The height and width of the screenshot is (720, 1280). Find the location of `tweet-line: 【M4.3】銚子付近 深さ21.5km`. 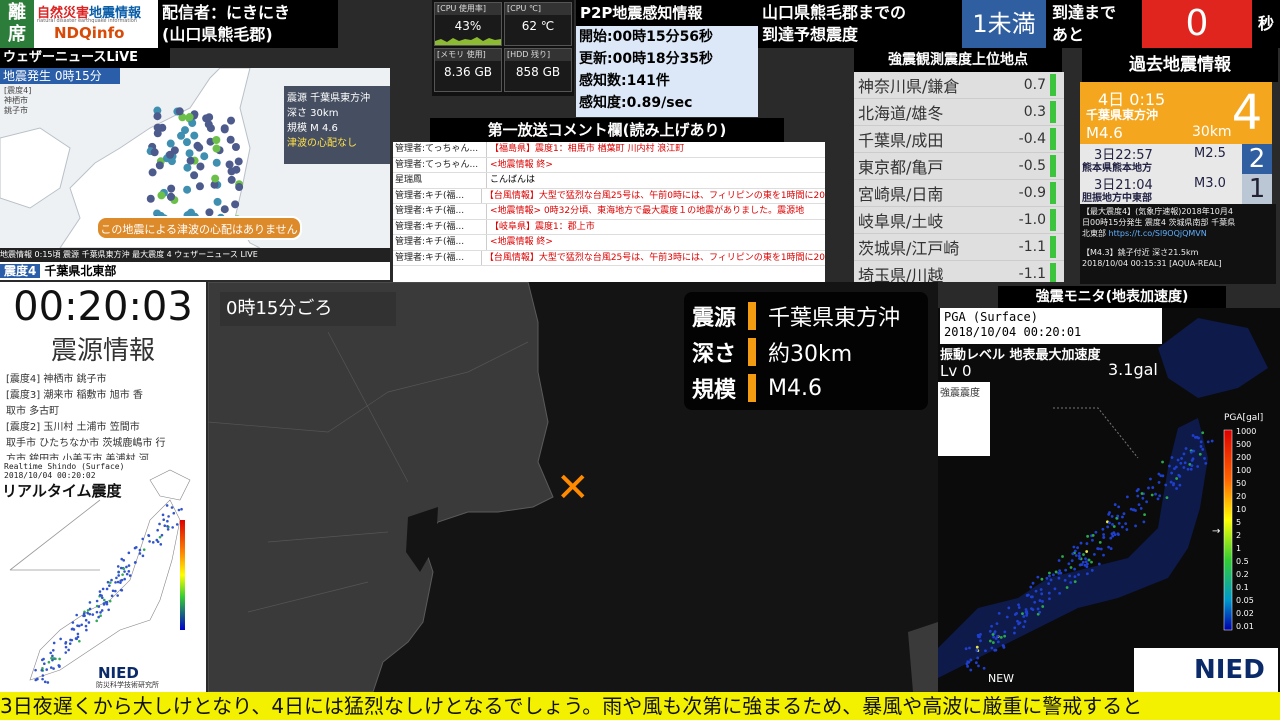

tweet-line: 【M4.3】銚子付近 深さ21.5km is located at coordinates (1140, 252).